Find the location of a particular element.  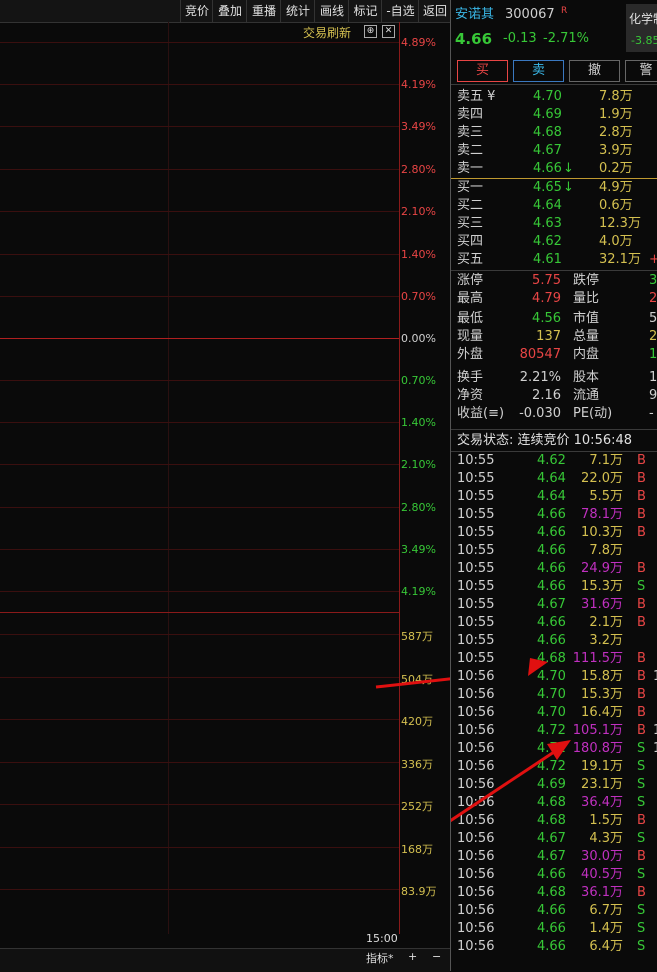

annotation-arrows is located at coordinates (412, 683).